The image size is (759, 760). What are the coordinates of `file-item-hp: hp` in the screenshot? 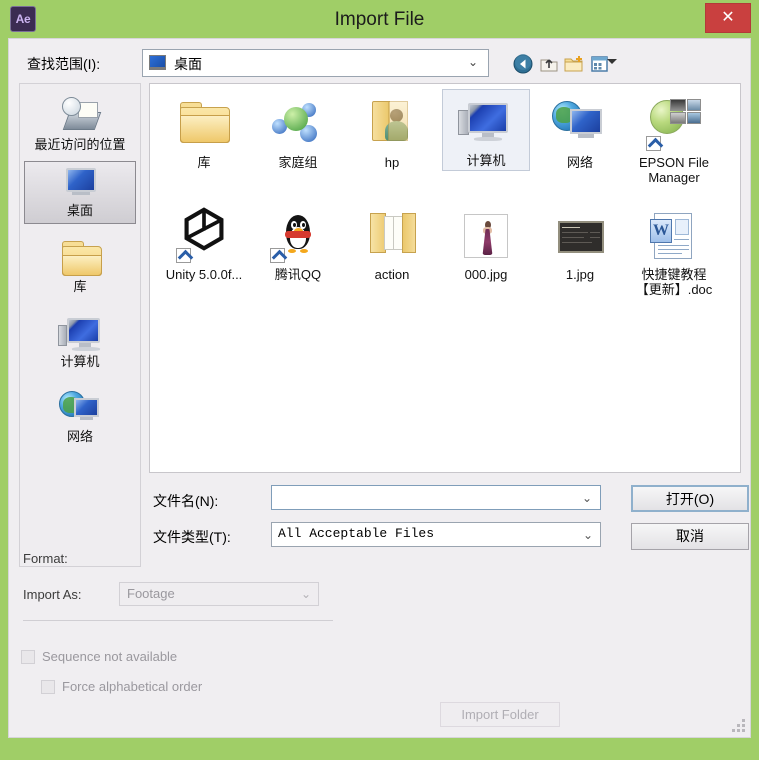 It's located at (392, 132).